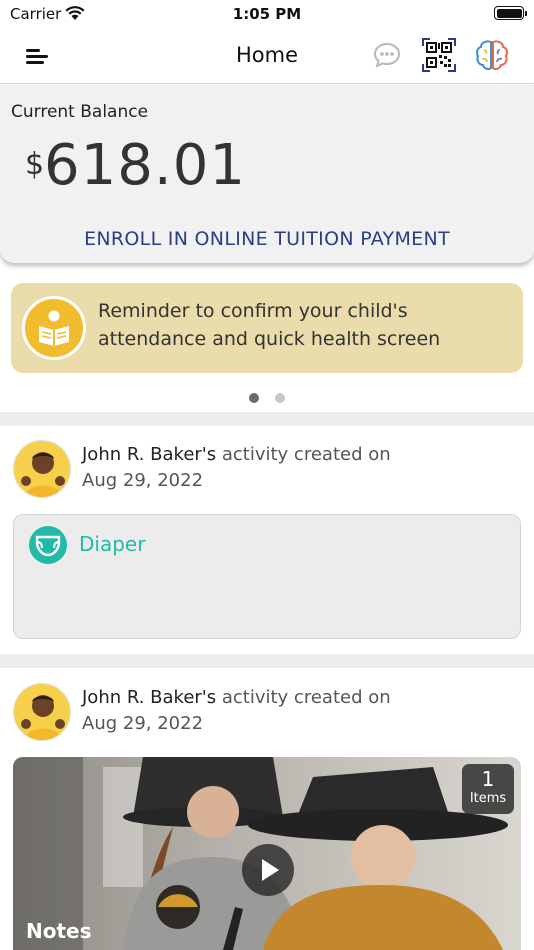  What do you see at coordinates (59, 931) in the screenshot?
I see `notes-label: Notes` at bounding box center [59, 931].